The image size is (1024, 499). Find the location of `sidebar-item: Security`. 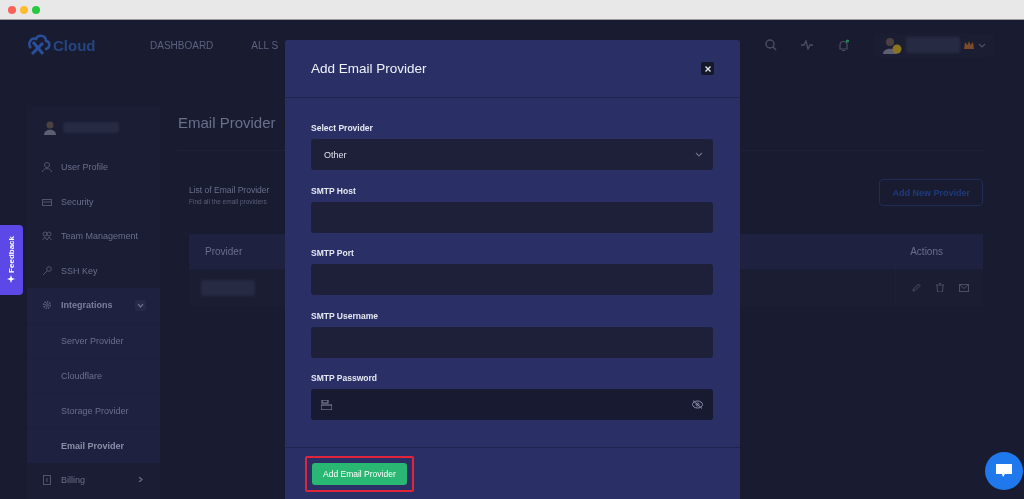

sidebar-item: Security is located at coordinates (93, 201).